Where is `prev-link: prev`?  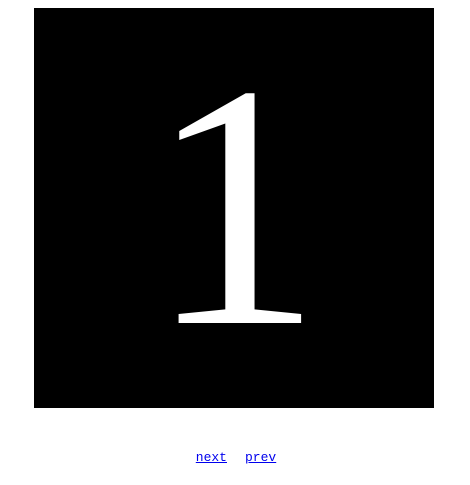
prev-link: prev is located at coordinates (260, 457).